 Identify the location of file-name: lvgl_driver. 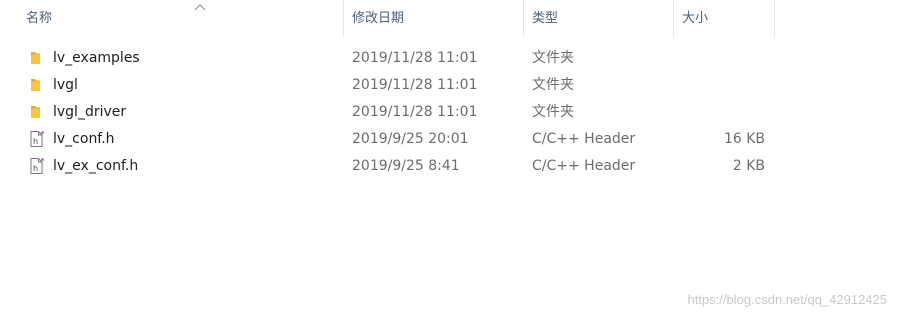
(90, 112).